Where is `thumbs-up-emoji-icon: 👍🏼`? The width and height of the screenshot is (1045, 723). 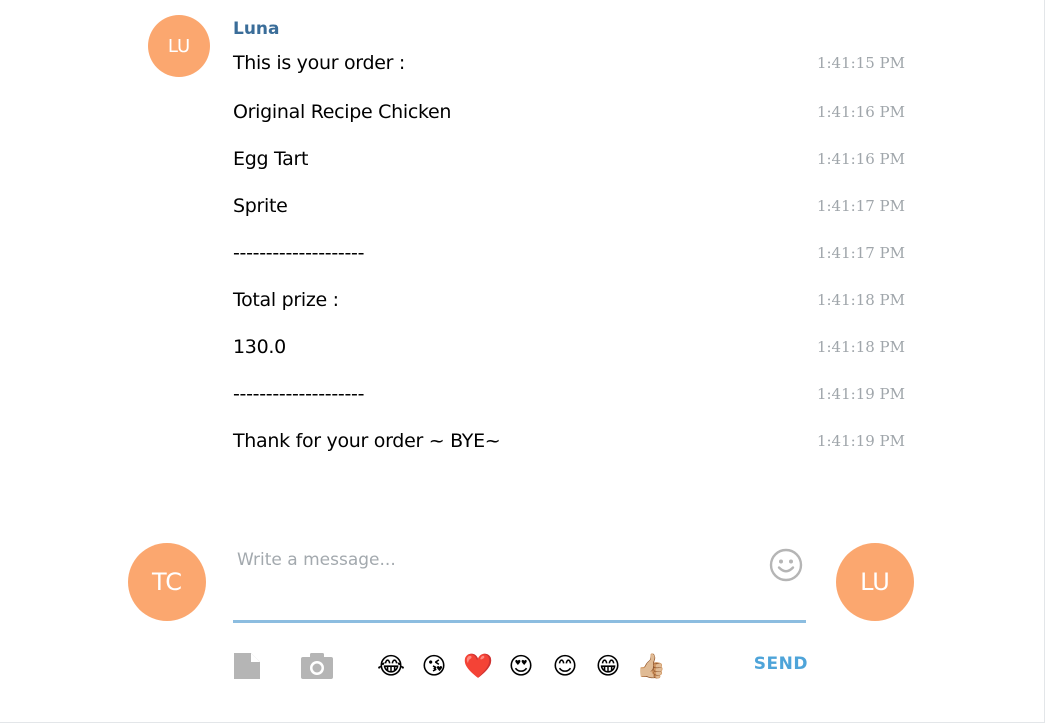 thumbs-up-emoji-icon: 👍🏼 is located at coordinates (651, 666).